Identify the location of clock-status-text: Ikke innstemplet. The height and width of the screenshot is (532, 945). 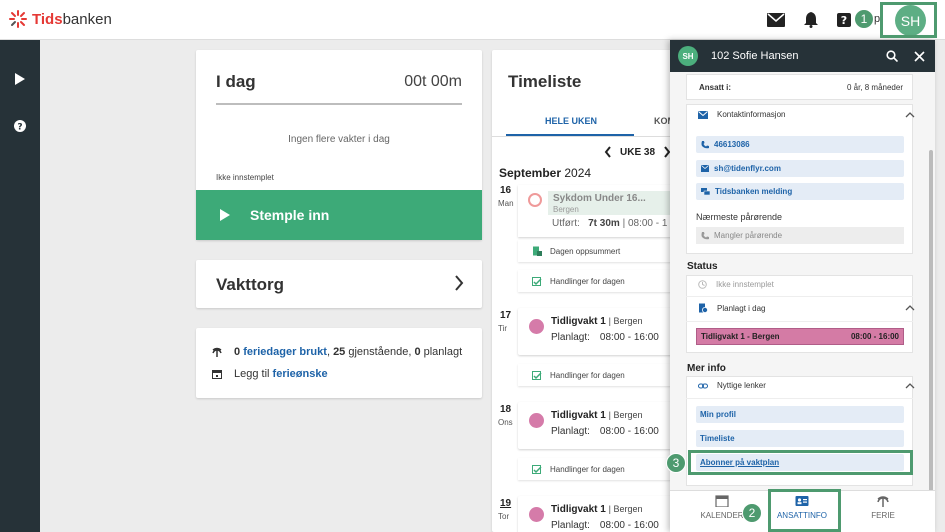
(245, 177).